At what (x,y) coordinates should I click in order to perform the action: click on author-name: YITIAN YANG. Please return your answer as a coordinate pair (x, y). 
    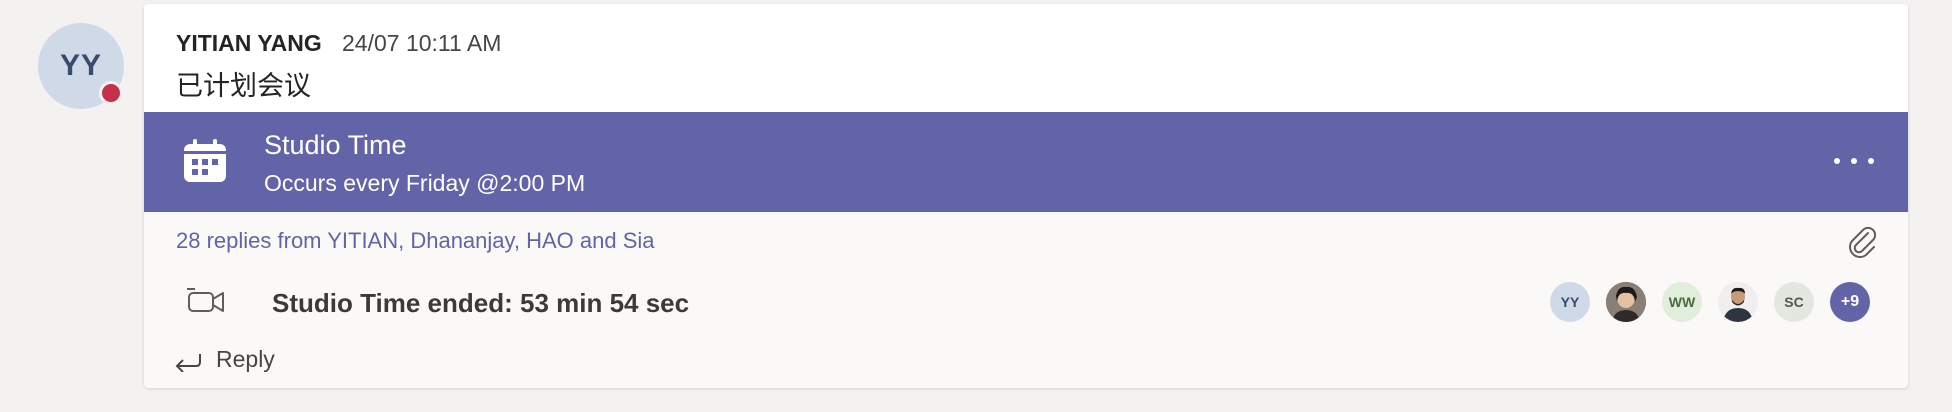
    Looking at the image, I should click on (249, 43).